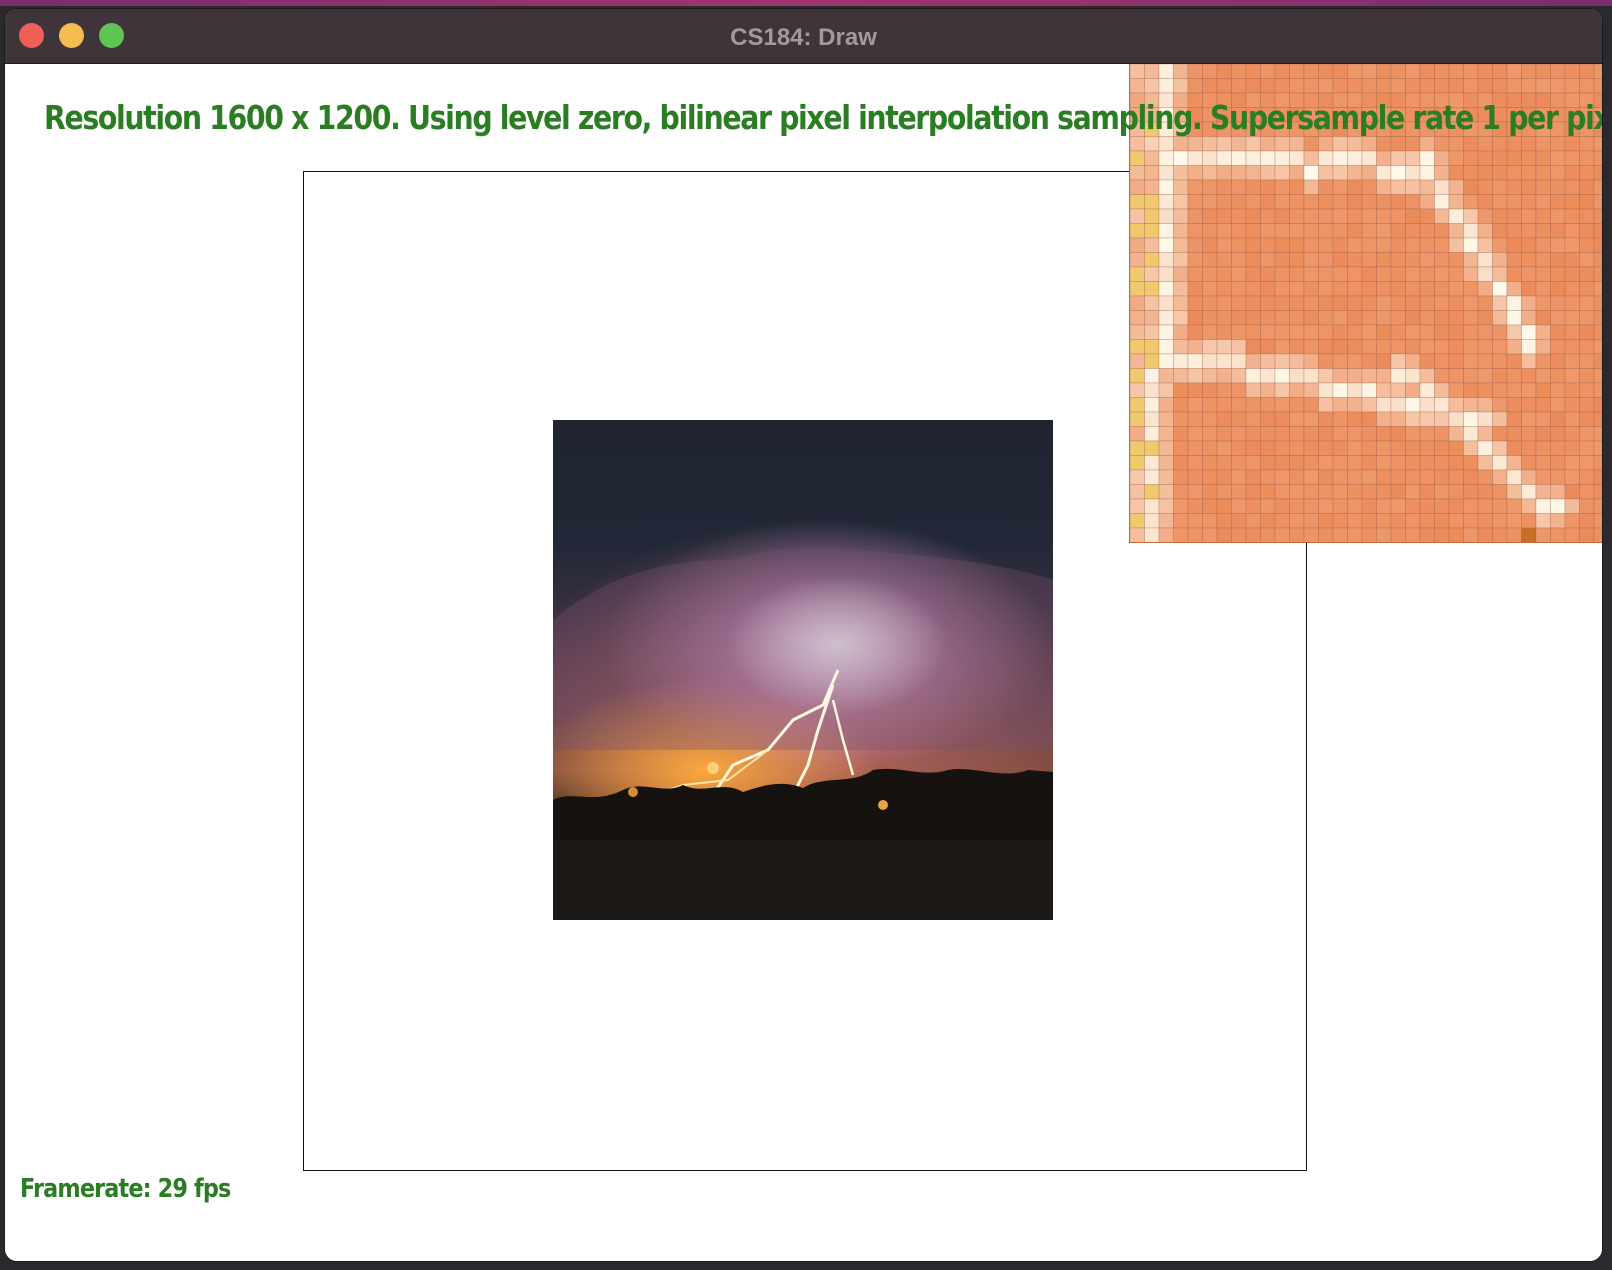 This screenshot has height=1270, width=1612. Describe the element at coordinates (803, 36) in the screenshot. I see `title-bar: CS184: Draw` at that location.